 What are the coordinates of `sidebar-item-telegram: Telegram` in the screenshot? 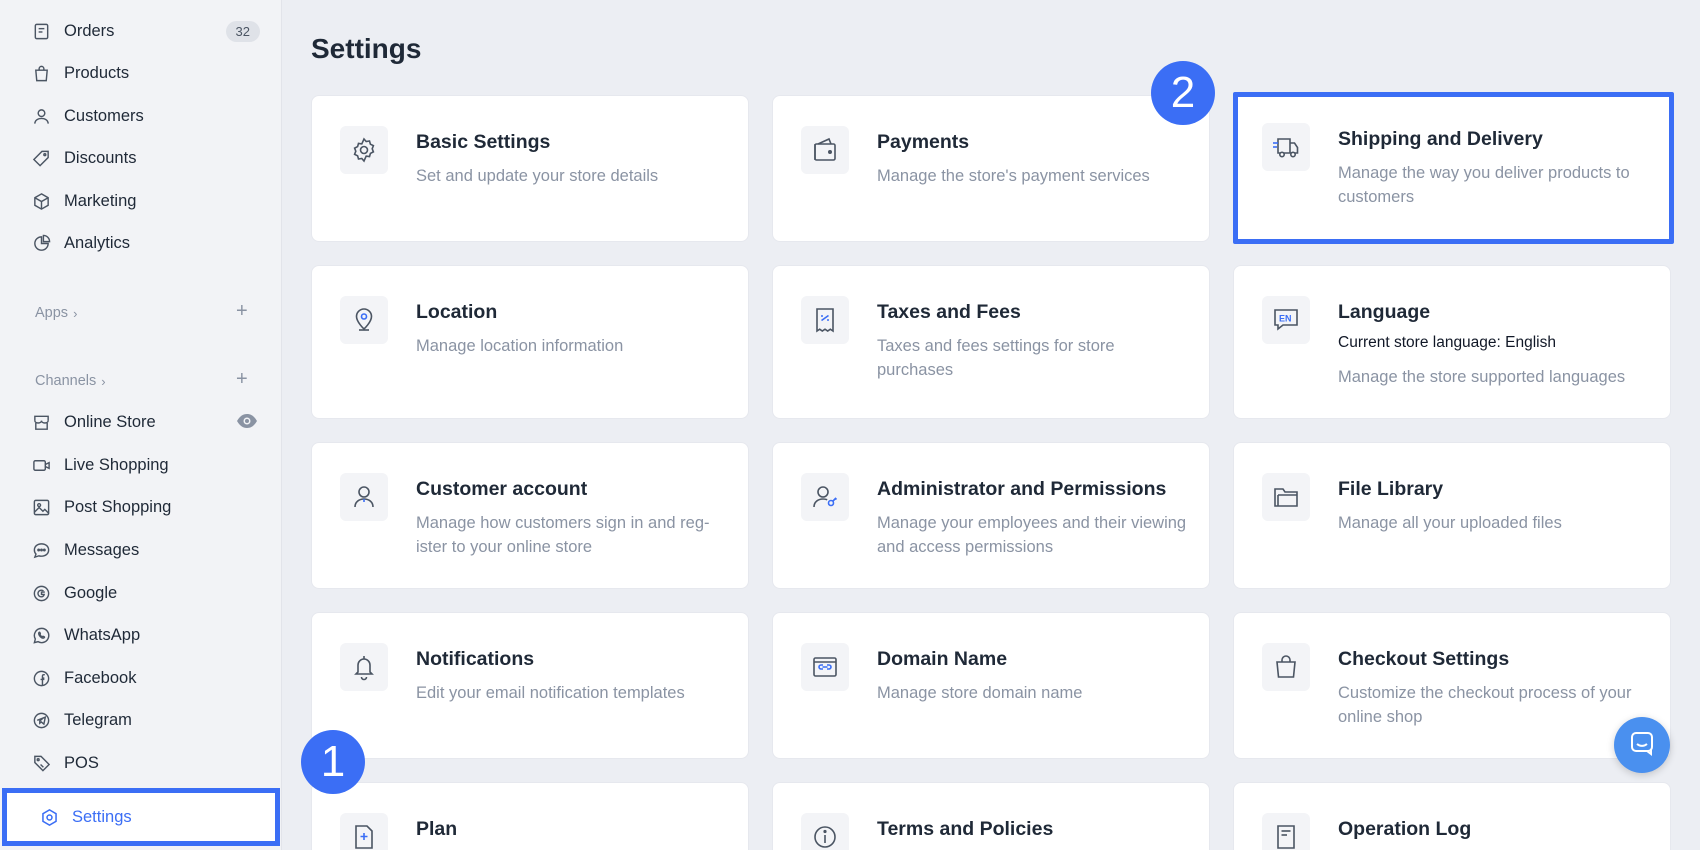 It's located at (145, 720).